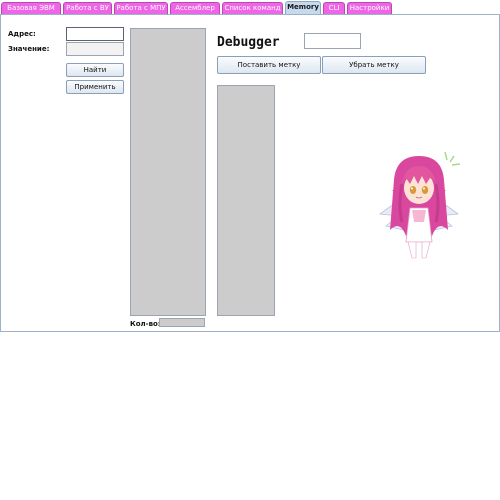 The width and height of the screenshot is (500, 500). What do you see at coordinates (374, 65) in the screenshot?
I see `remove-breakpoint-button: Убрать метку` at bounding box center [374, 65].